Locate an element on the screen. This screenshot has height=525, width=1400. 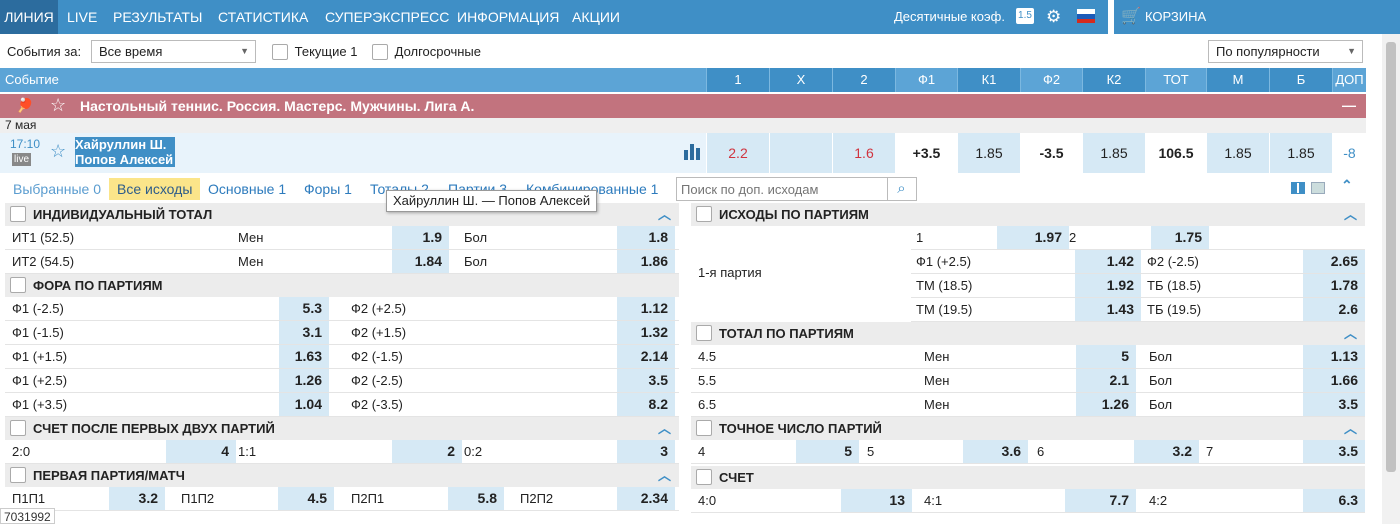
odd-m: 1.85 is located at coordinates (1237, 153).